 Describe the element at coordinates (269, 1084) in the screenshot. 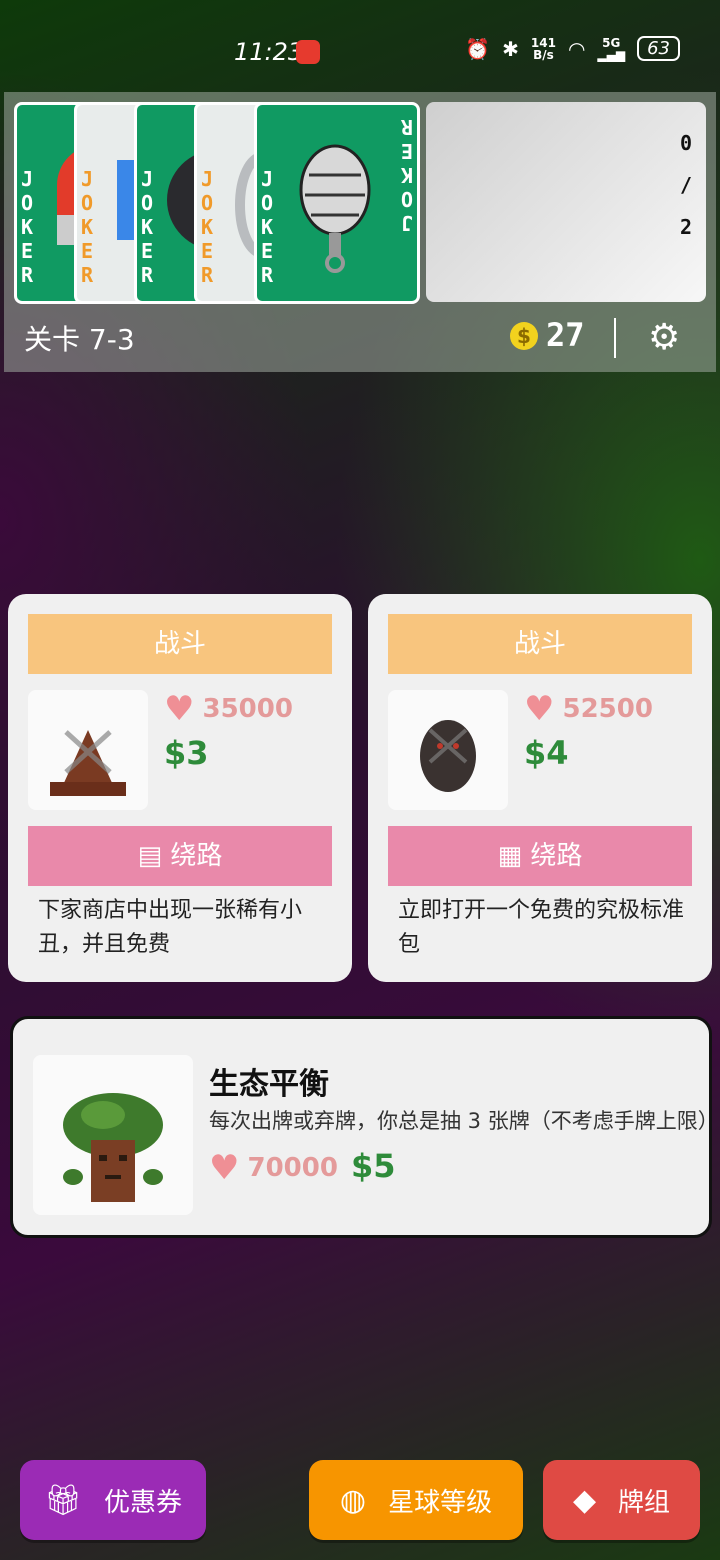

I see `boss-name: 生态平衡` at that location.